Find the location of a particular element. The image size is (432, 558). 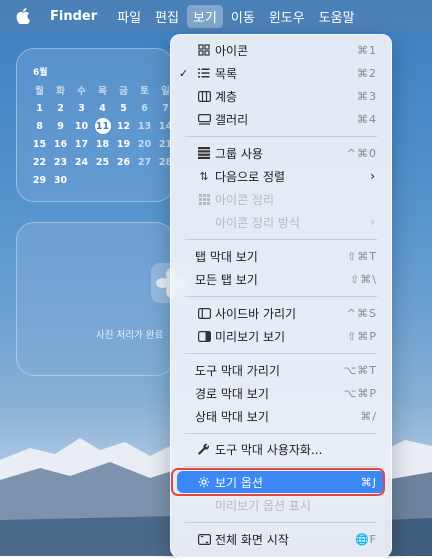

menu-item-label: 다음으로 정렬 is located at coordinates (250, 176).